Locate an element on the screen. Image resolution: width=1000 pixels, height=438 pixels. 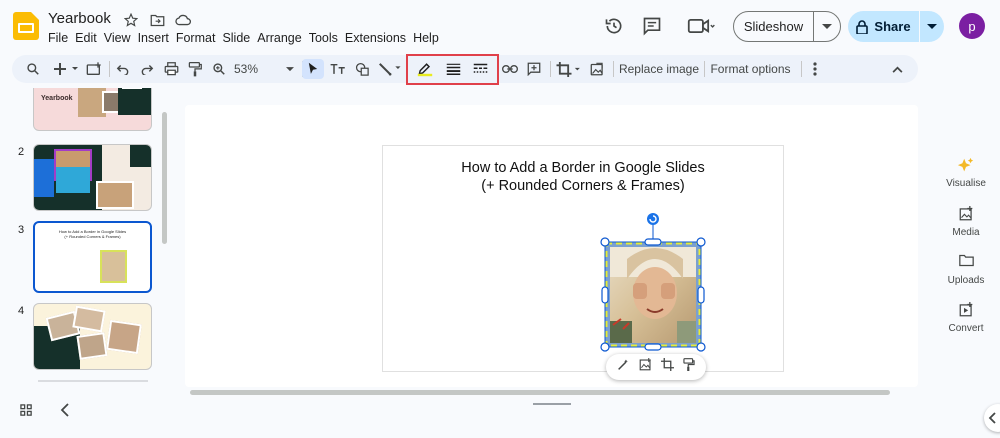
redo-icon is located at coordinates (147, 69).